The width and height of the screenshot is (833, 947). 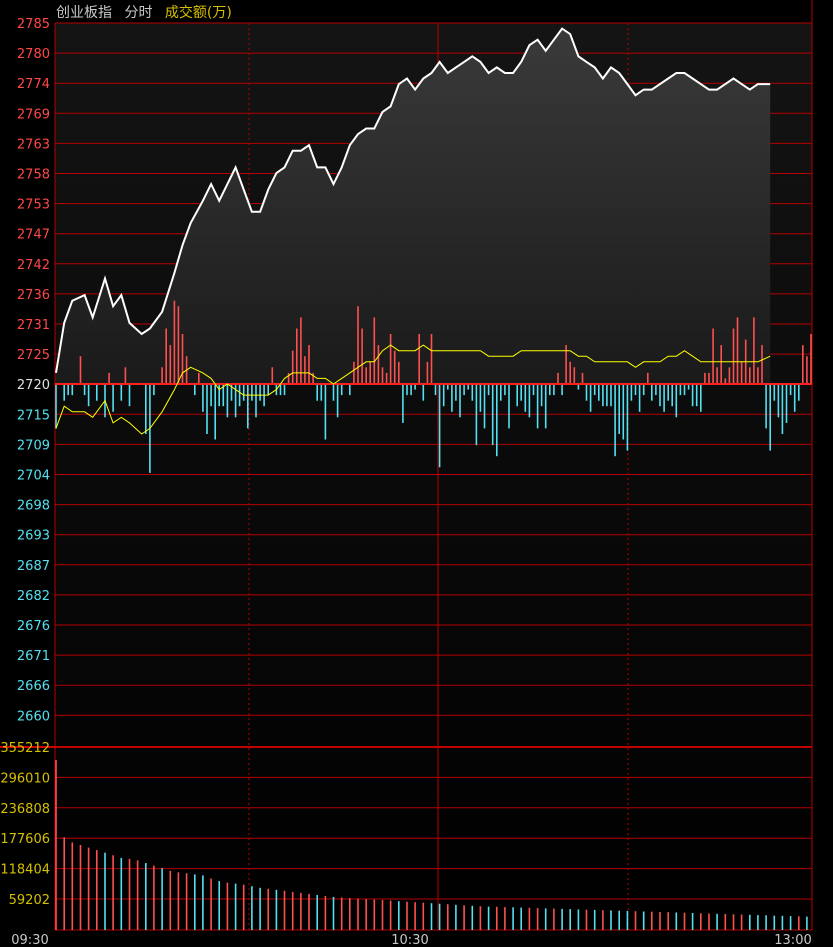 What do you see at coordinates (33, 626) in the screenshot?
I see `price-tick-label: 2676` at bounding box center [33, 626].